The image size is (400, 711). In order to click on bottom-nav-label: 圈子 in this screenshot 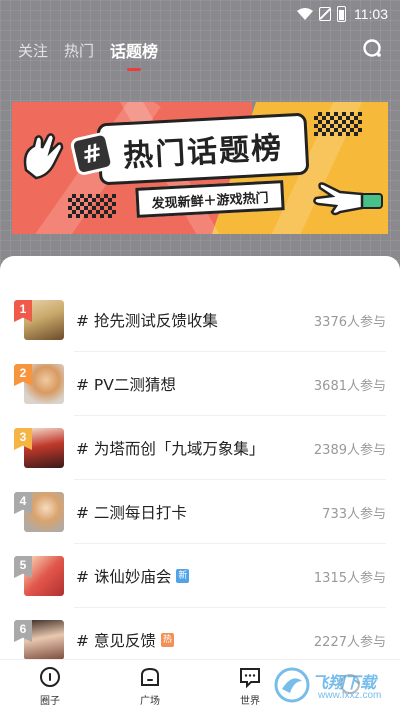, I will do `click(50, 701)`.